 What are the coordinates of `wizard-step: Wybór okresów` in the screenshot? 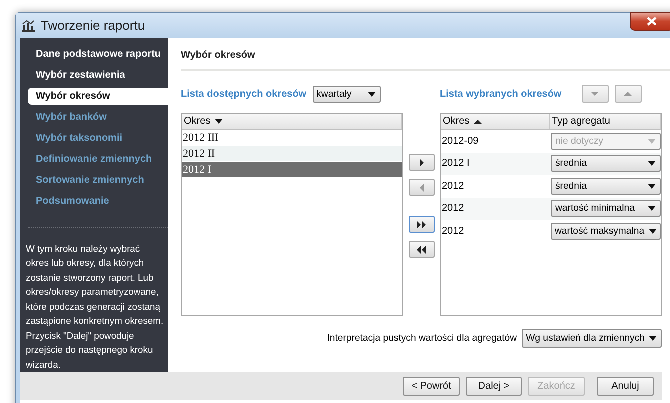 It's located at (98, 96).